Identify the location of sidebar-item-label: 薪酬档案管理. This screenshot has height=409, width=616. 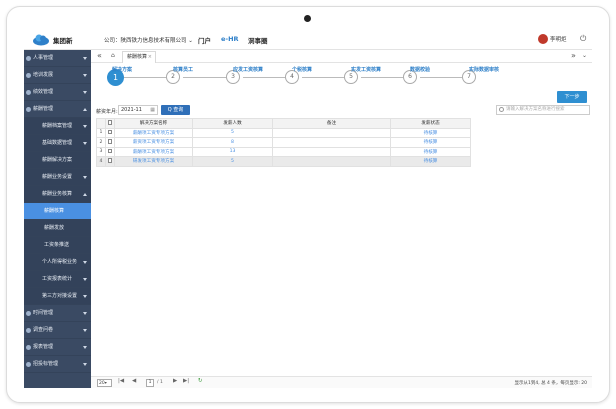
(57, 126).